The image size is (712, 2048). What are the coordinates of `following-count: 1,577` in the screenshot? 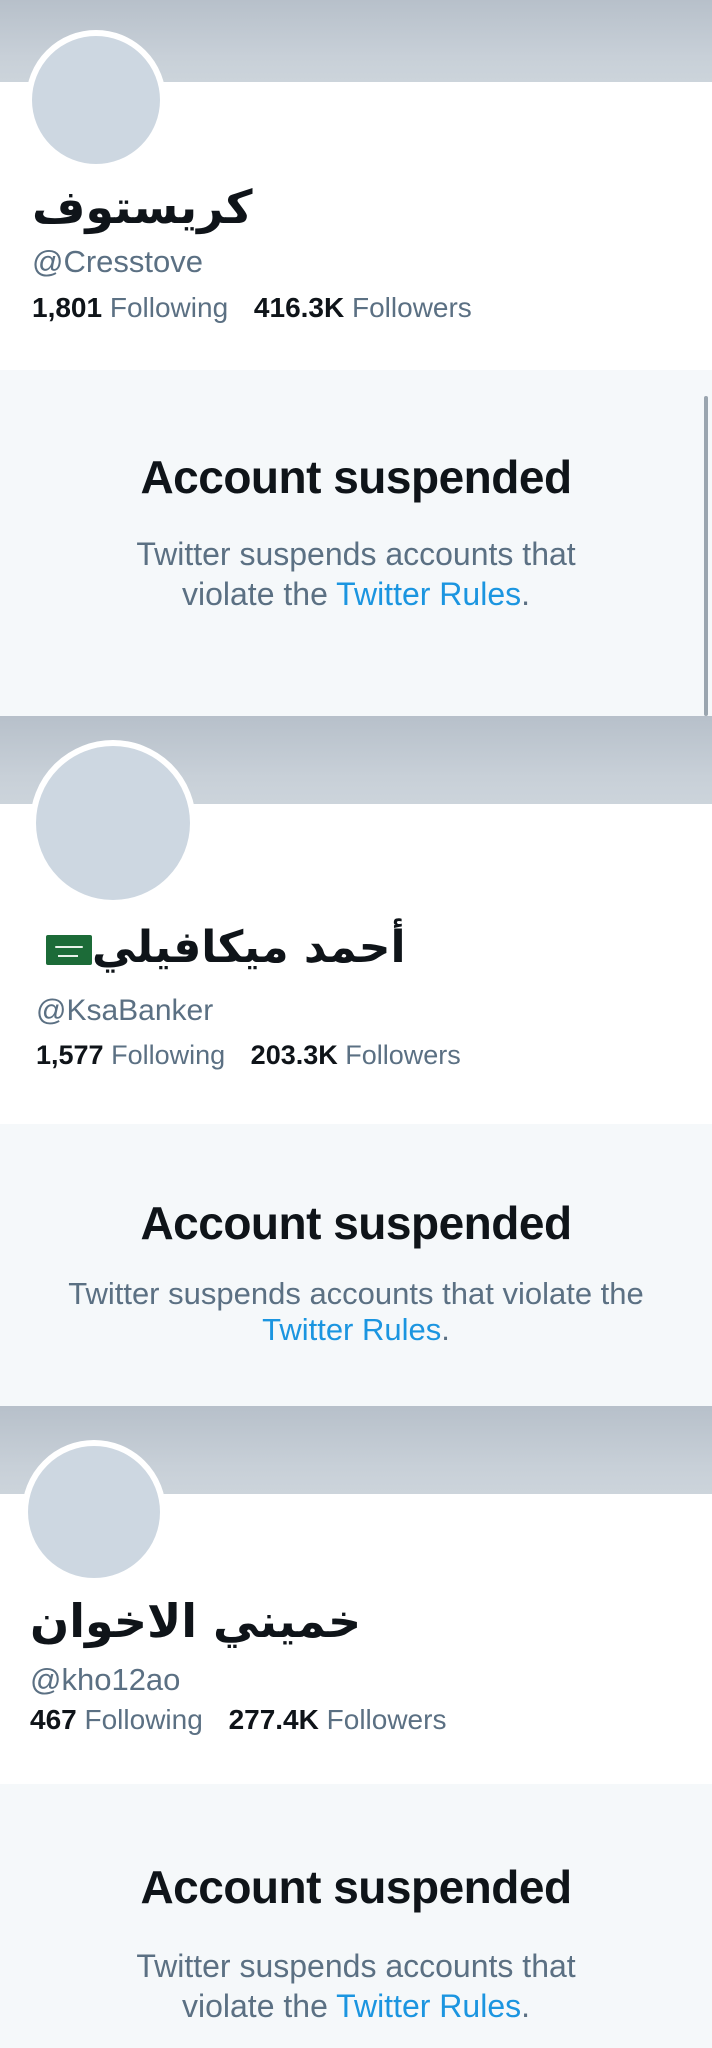 It's located at (70, 1055).